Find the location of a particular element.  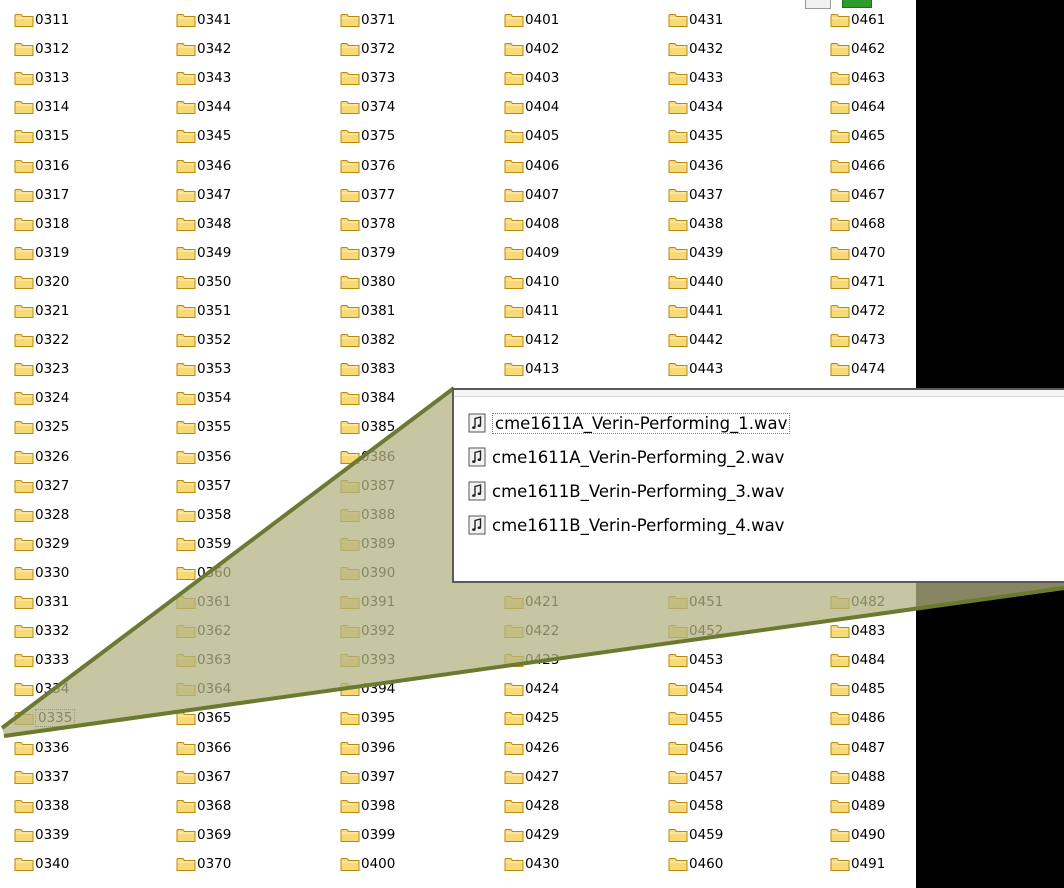

folder-item: 0443 is located at coordinates (695, 369).